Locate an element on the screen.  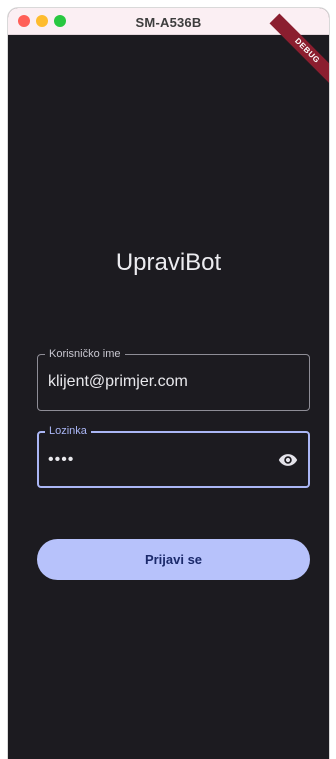
password-input: •••• is located at coordinates (61, 460).